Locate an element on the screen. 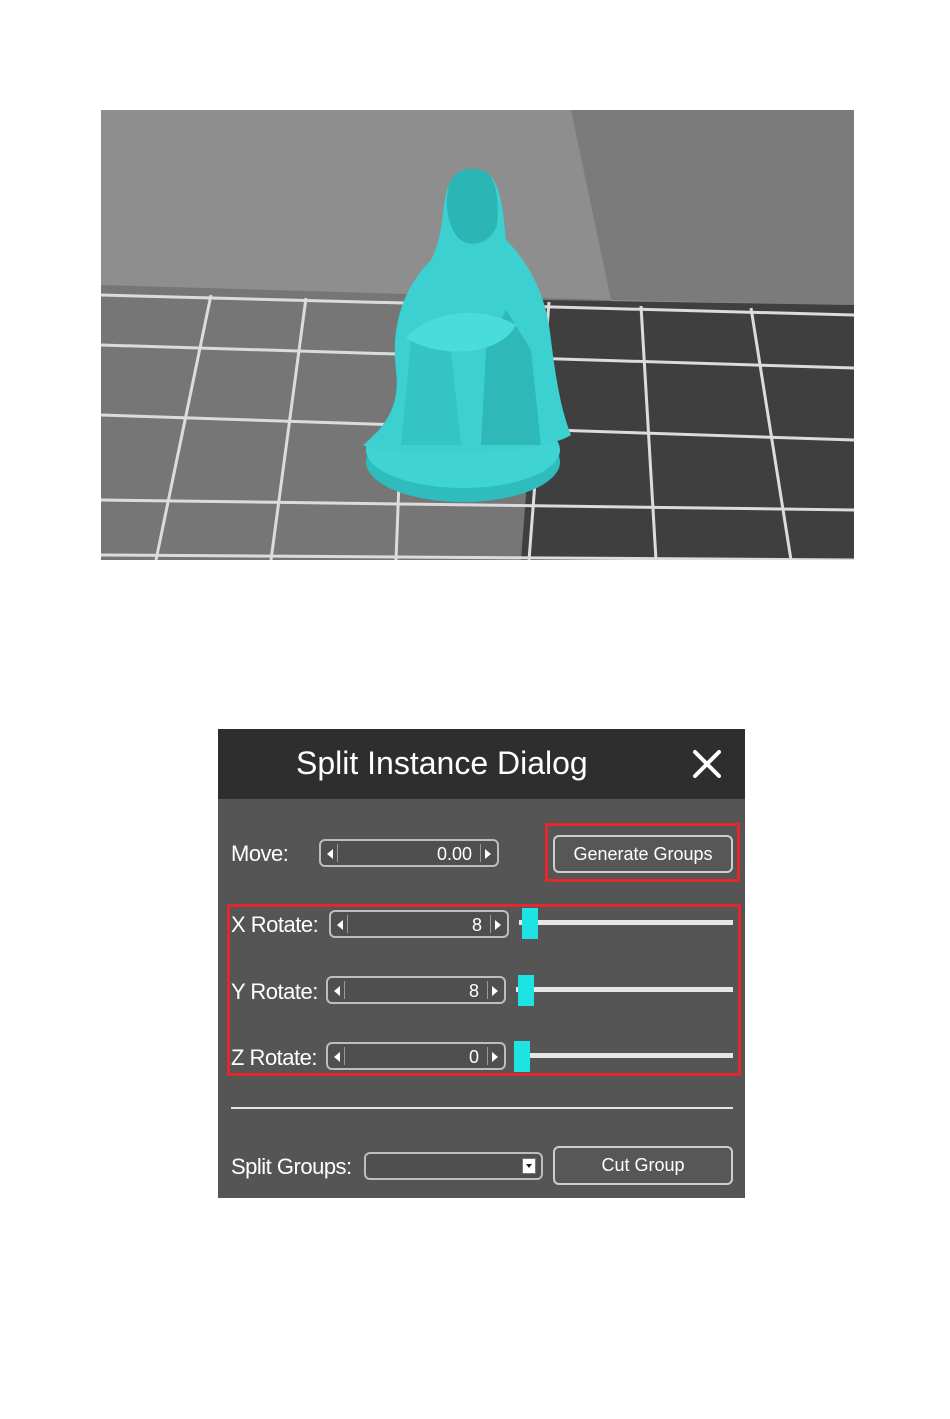 The width and height of the screenshot is (950, 1419). chevron-down-icon is located at coordinates (529, 1166).